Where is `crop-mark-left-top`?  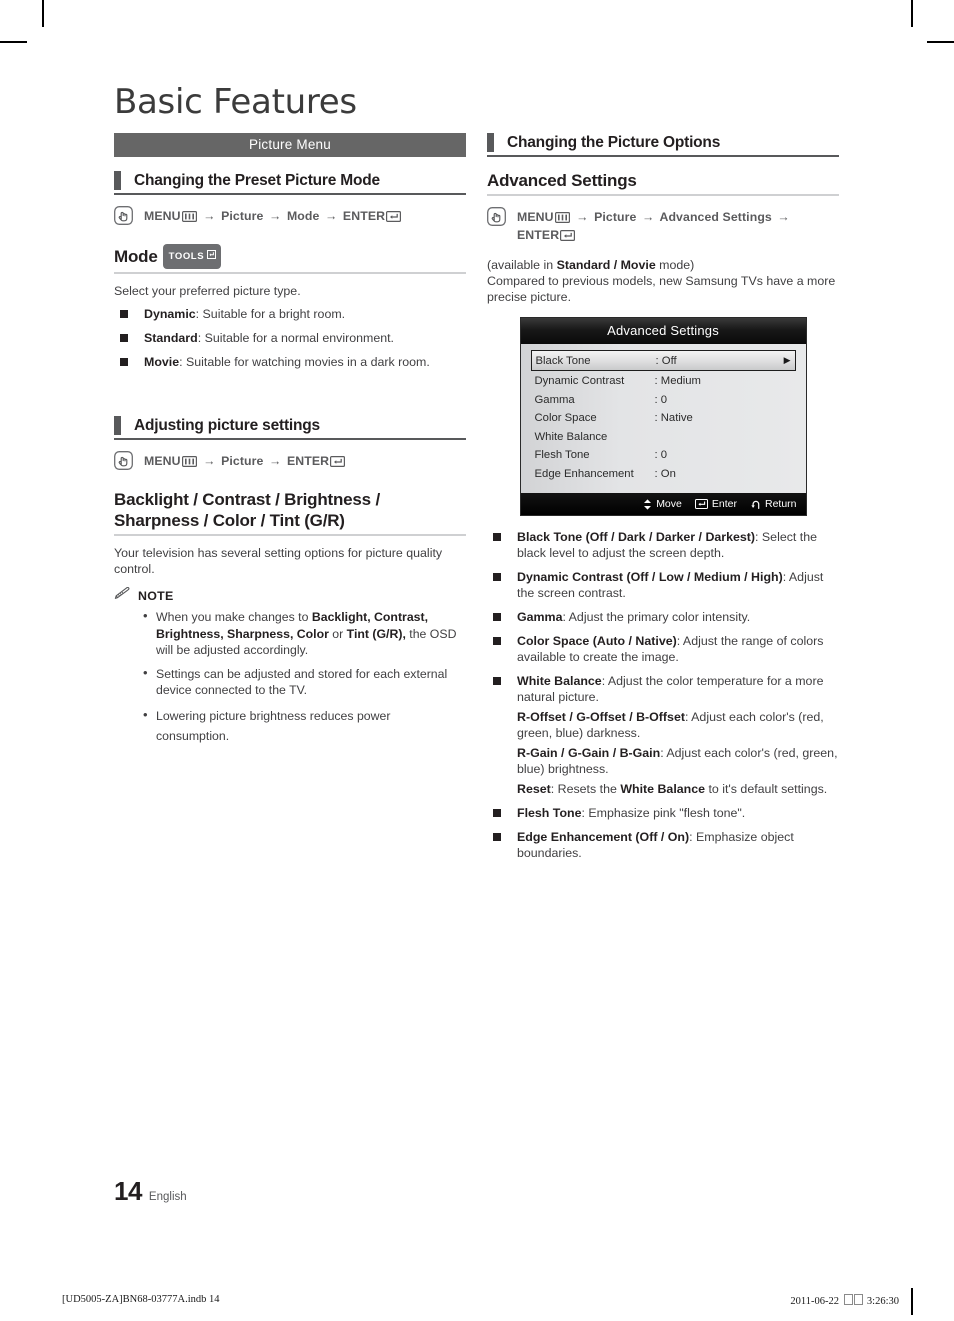 crop-mark-left-top is located at coordinates (13, 42).